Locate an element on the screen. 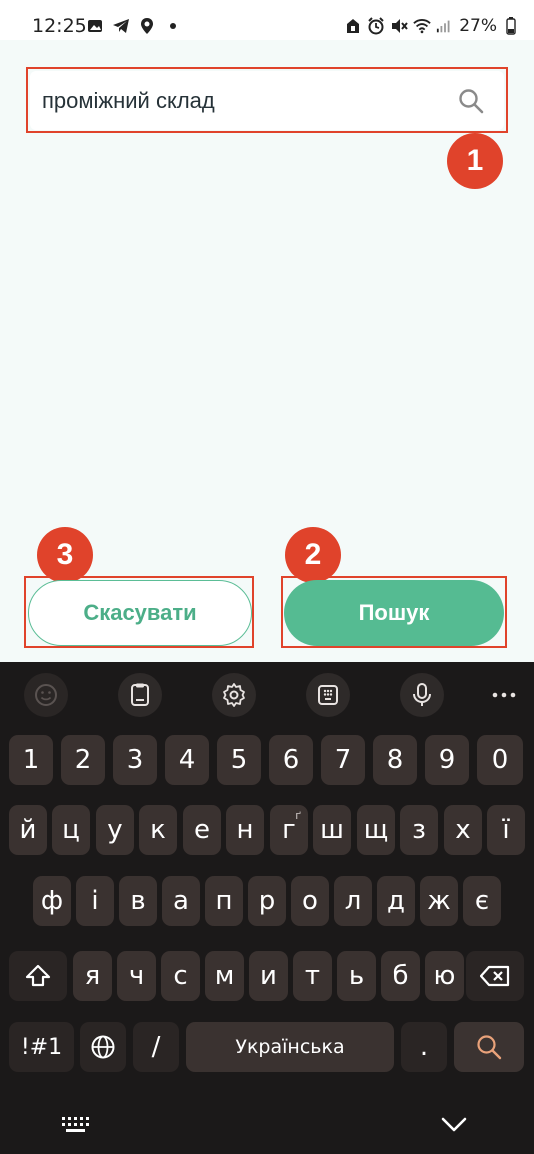 The width and height of the screenshot is (534, 1154). key-letter: ц is located at coordinates (71, 830).